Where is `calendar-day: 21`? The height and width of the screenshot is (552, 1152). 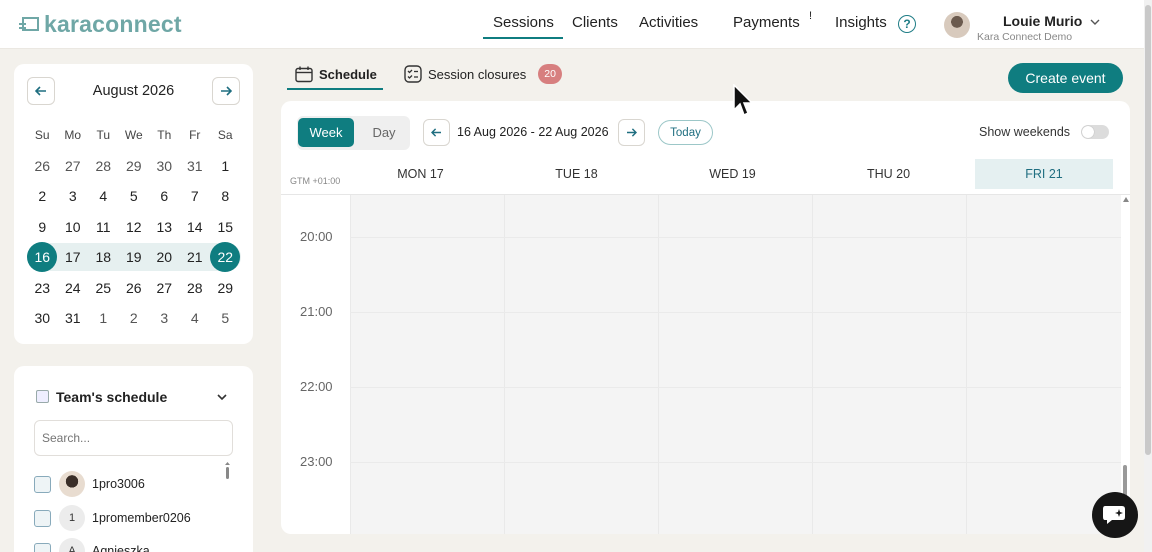
calendar-day: 21 is located at coordinates (195, 257).